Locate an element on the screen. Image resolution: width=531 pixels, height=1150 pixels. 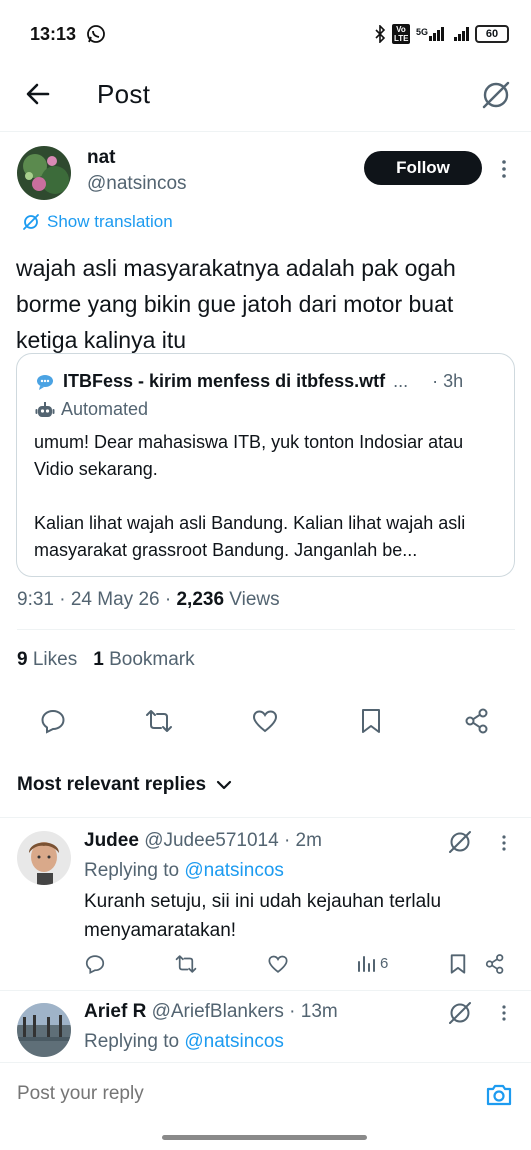
quoted-avatar is located at coordinates (45, 382).